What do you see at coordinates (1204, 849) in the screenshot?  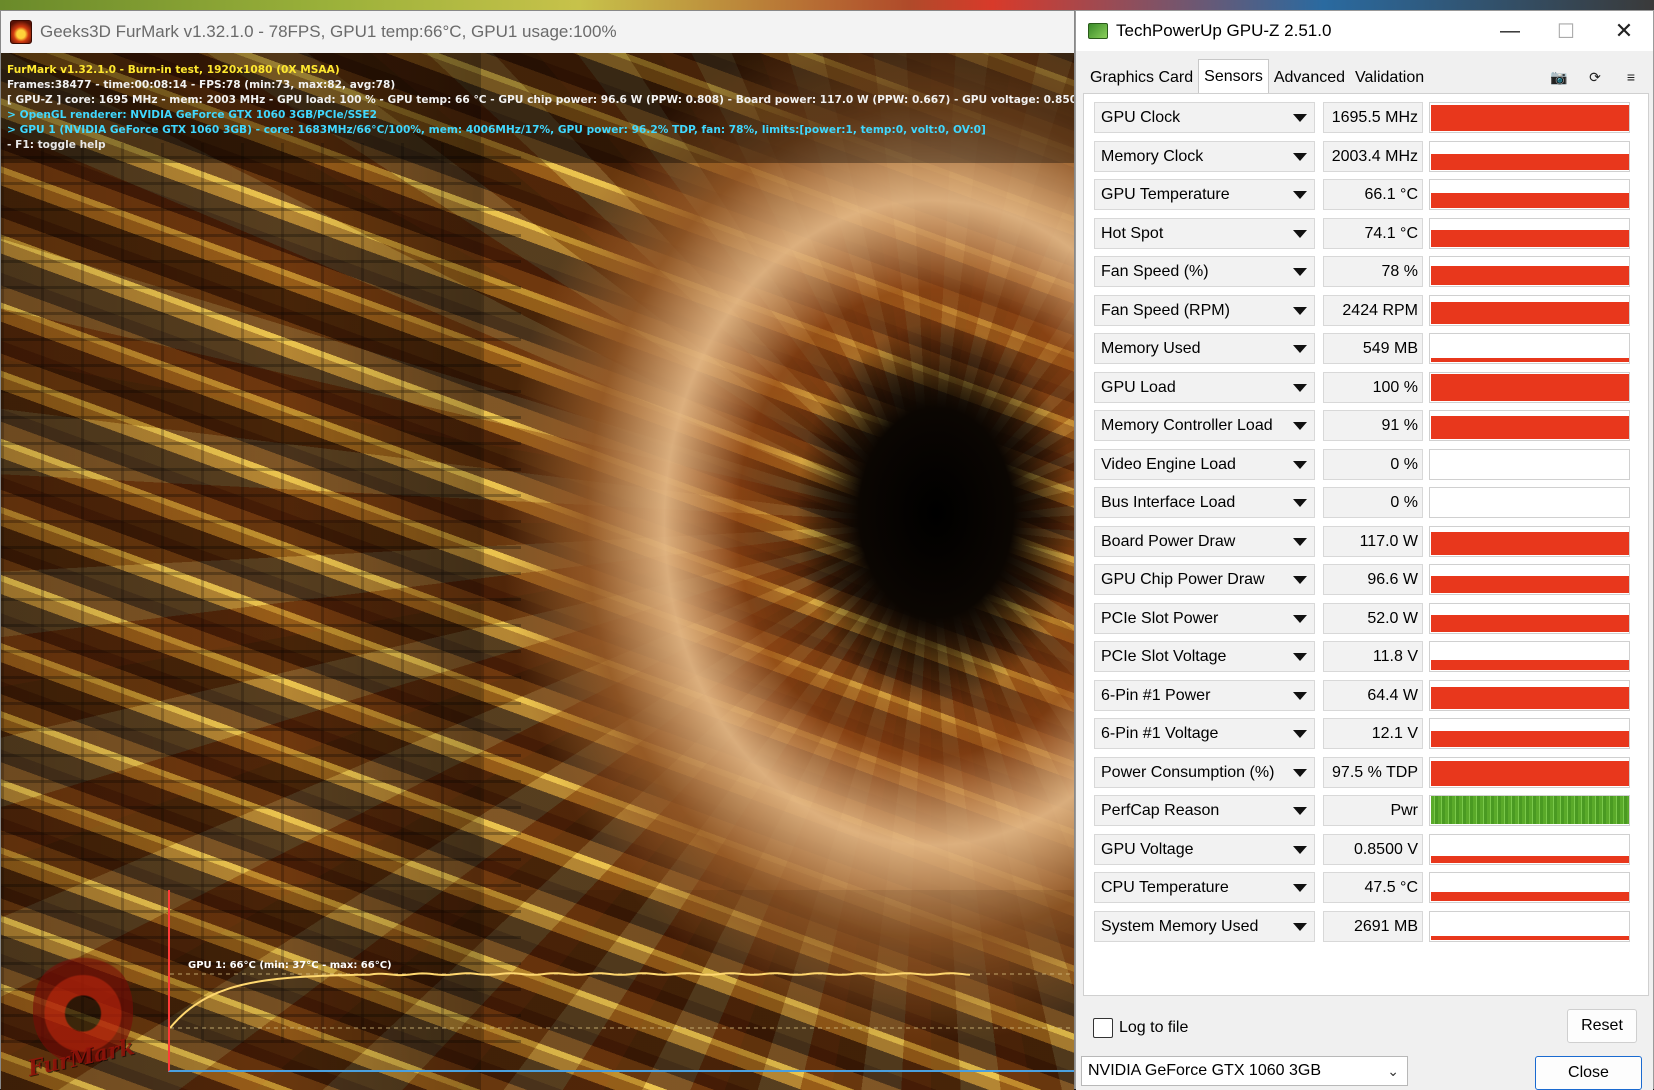 I see `sensor-name-dropdown: GPU Voltage` at bounding box center [1204, 849].